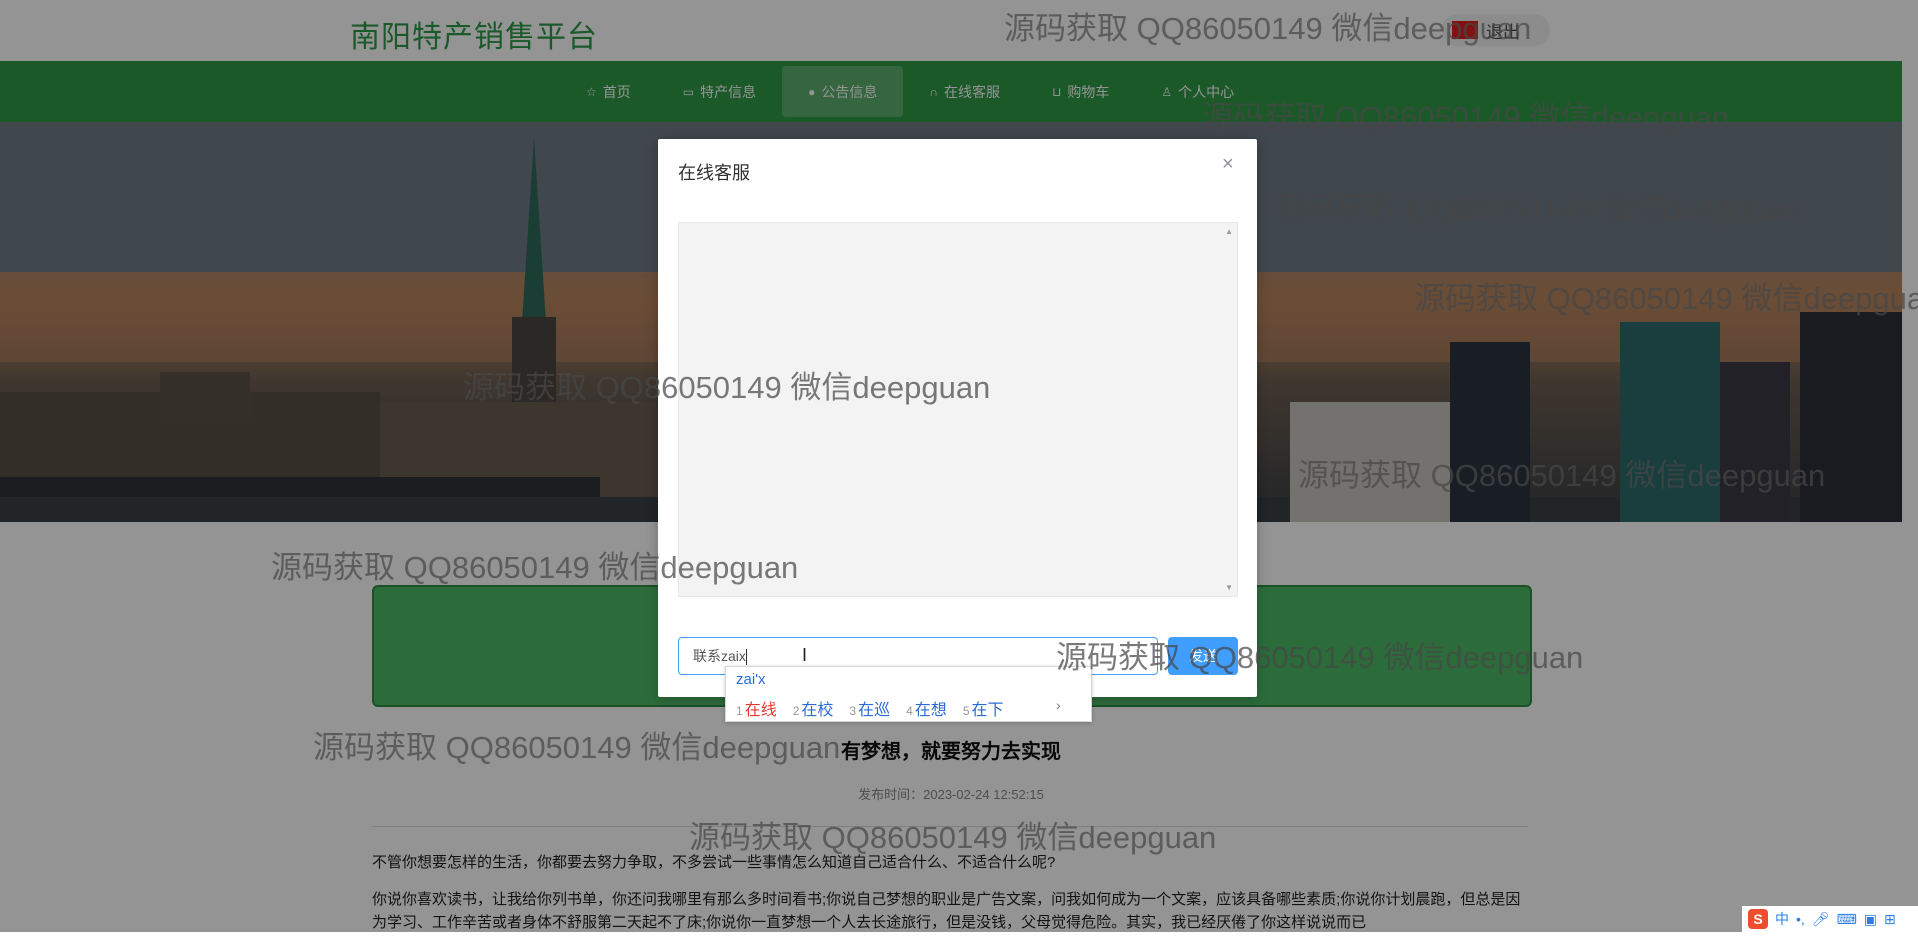  Describe the element at coordinates (746, 657) in the screenshot. I see `text-caret` at that location.